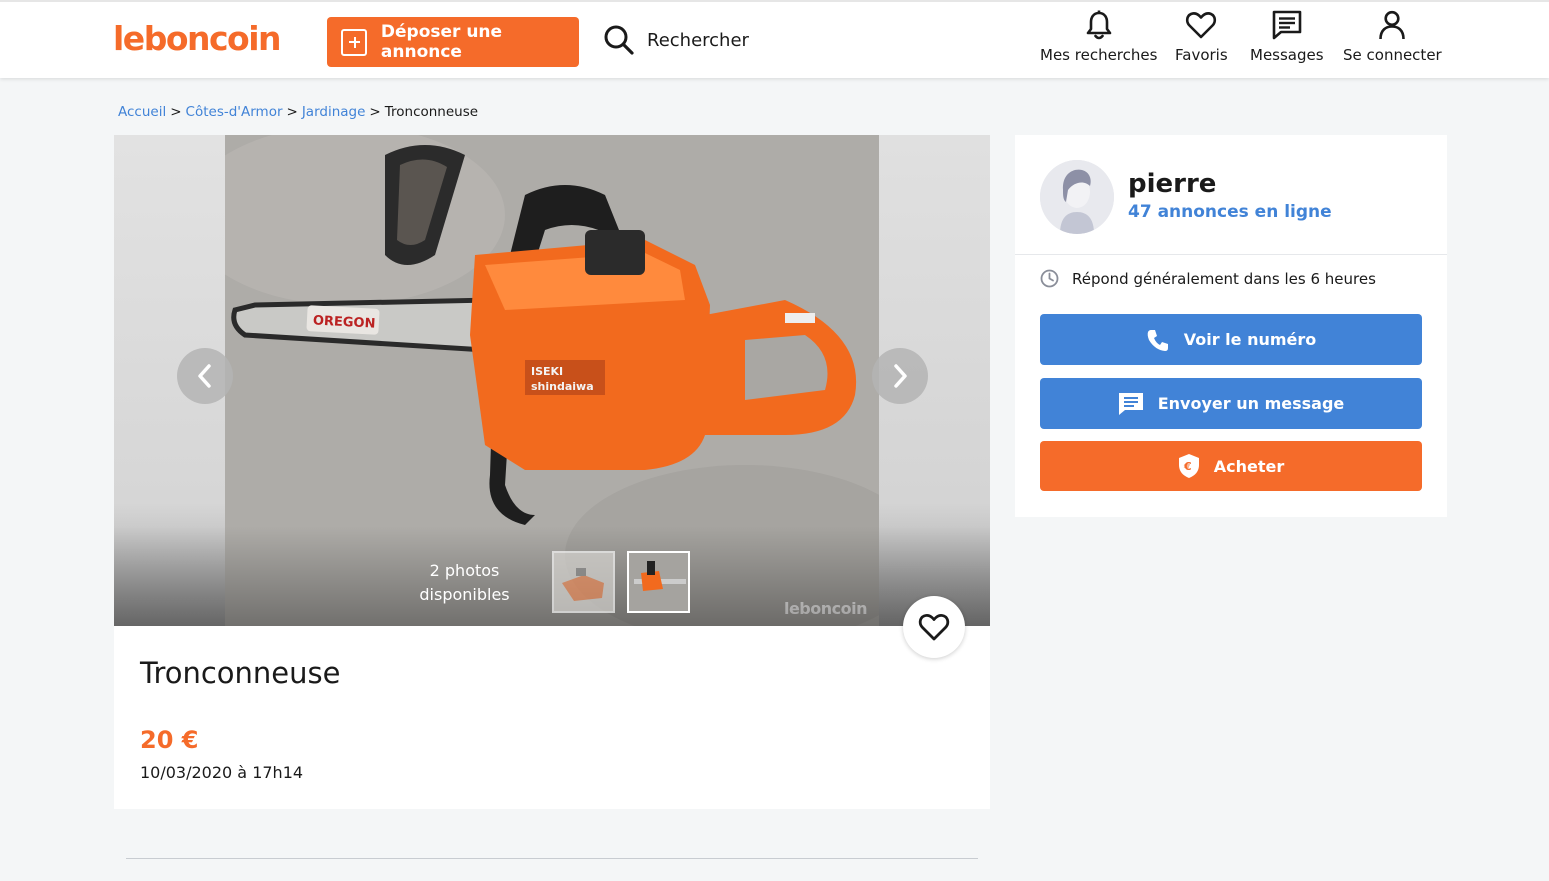 The image size is (1549, 881). What do you see at coordinates (1251, 403) in the screenshot?
I see `send-message-label: Envoyer un message` at bounding box center [1251, 403].